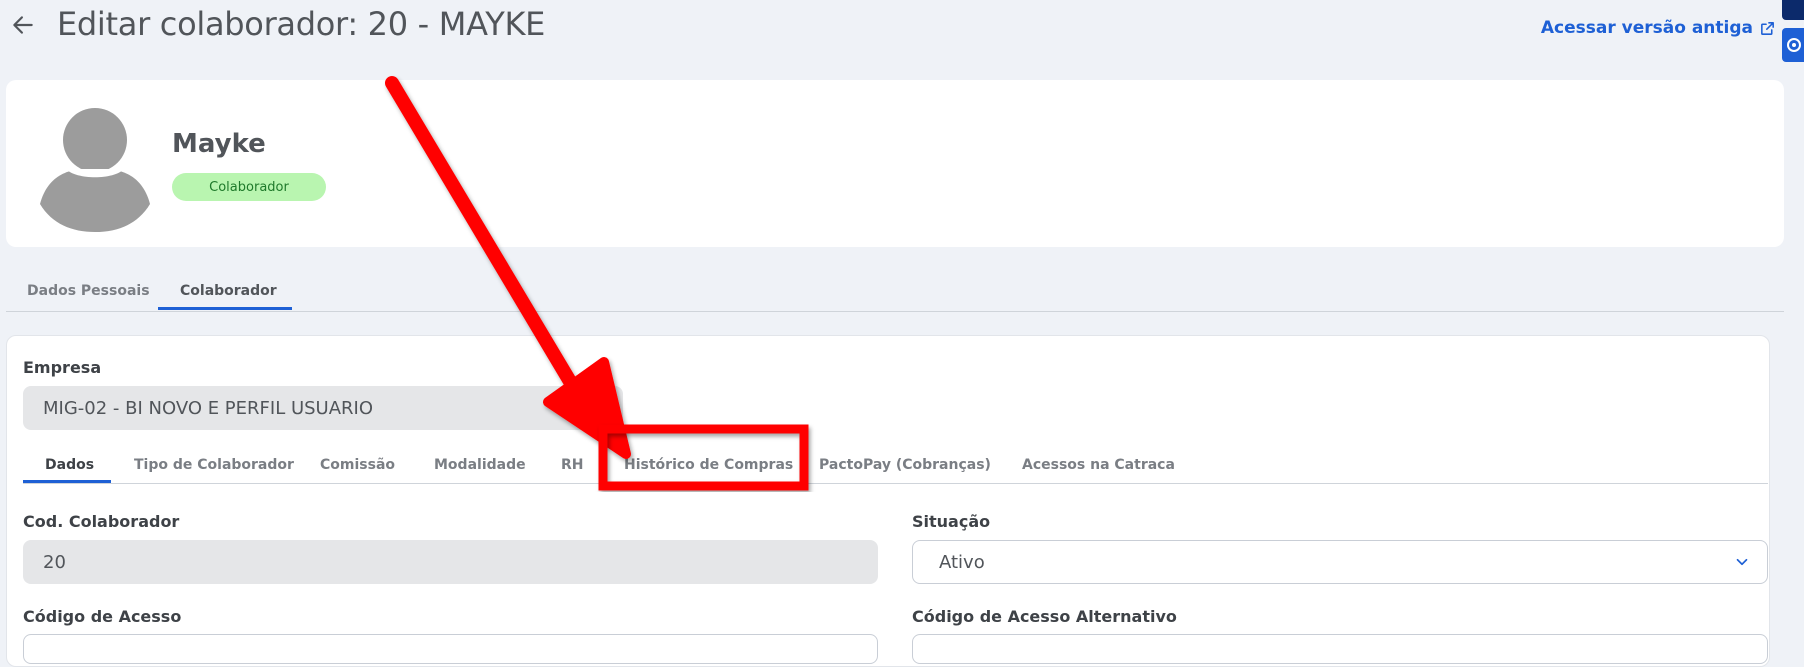  I want to click on chevron-down-icon, so click(1742, 562).